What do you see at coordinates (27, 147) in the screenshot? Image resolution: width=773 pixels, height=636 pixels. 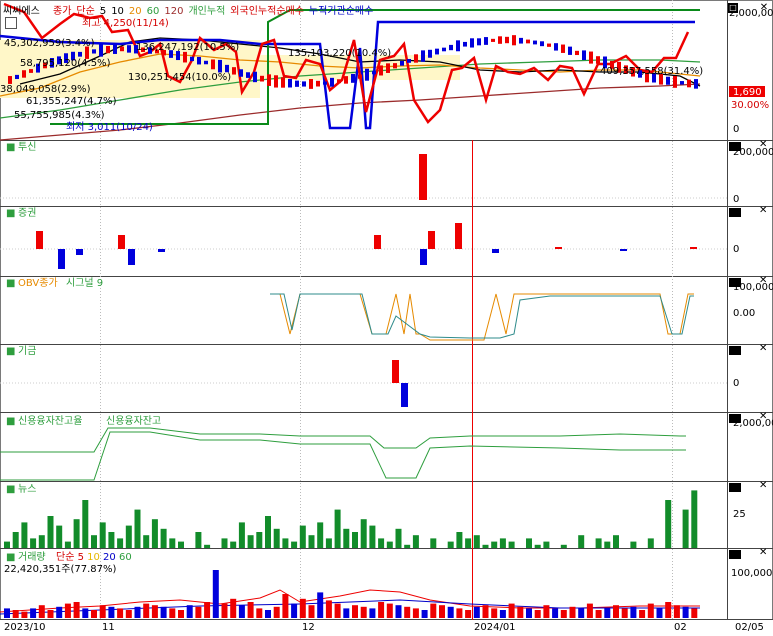 I see `investment-title: 투신` at bounding box center [27, 147].